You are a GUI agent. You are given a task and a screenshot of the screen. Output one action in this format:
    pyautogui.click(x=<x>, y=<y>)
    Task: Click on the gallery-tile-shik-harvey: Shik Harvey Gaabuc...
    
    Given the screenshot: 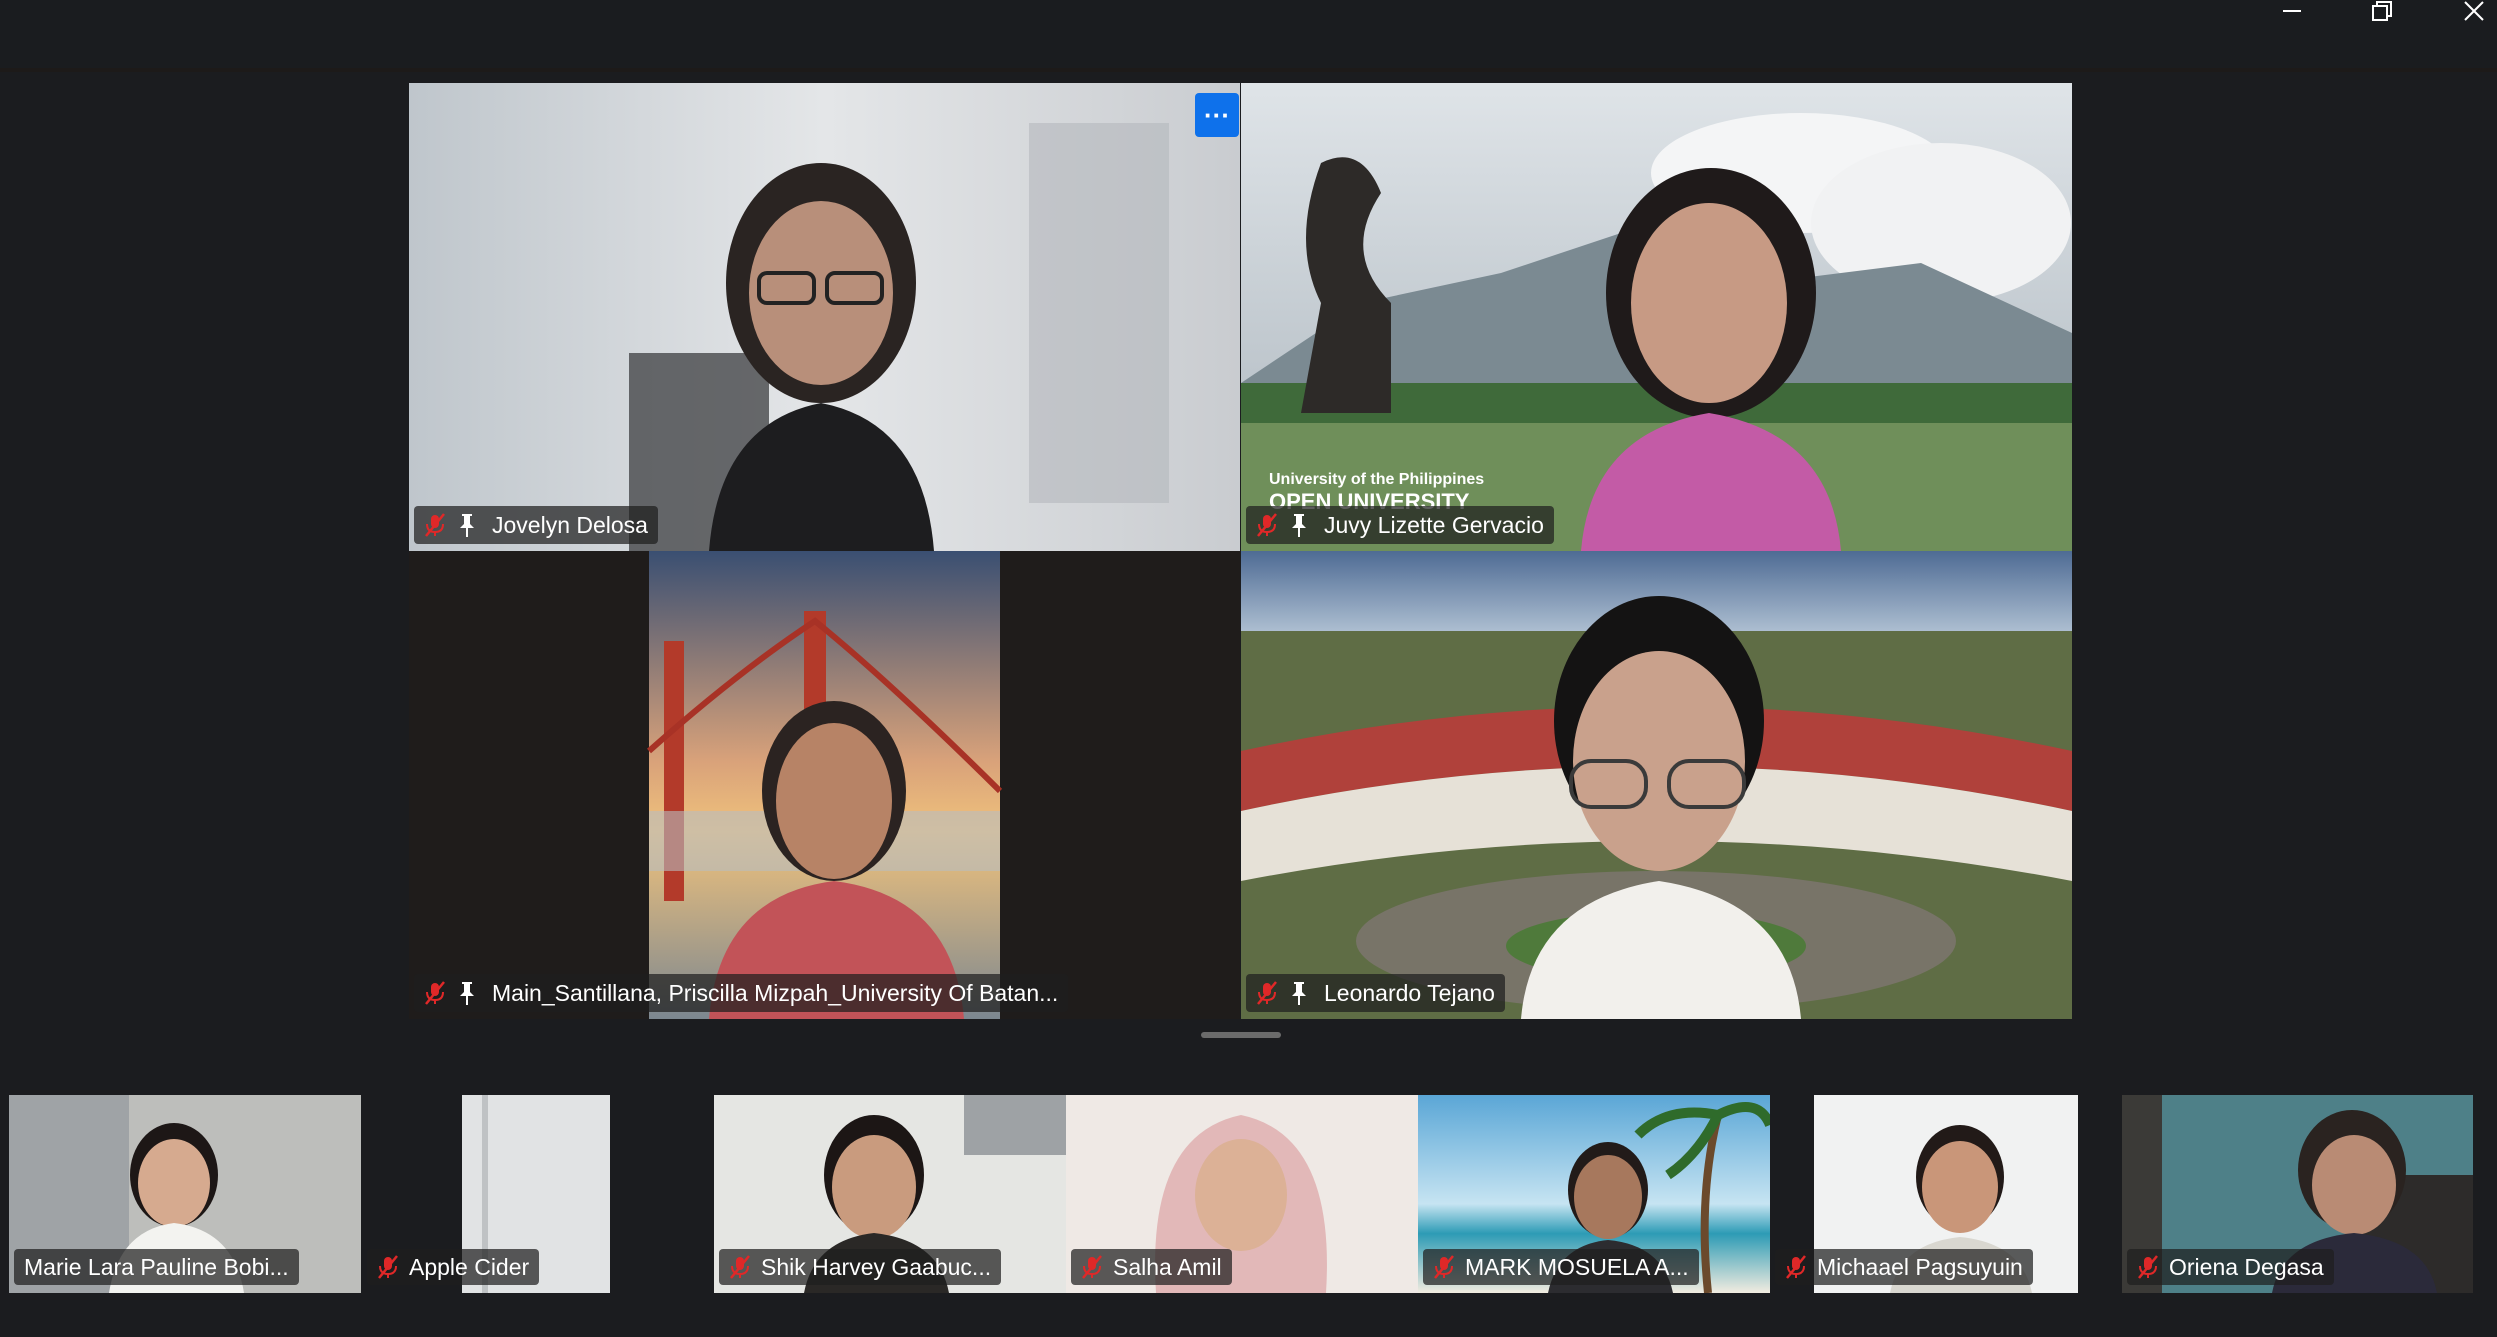 What is the action you would take?
    pyautogui.click(x=890, y=1194)
    